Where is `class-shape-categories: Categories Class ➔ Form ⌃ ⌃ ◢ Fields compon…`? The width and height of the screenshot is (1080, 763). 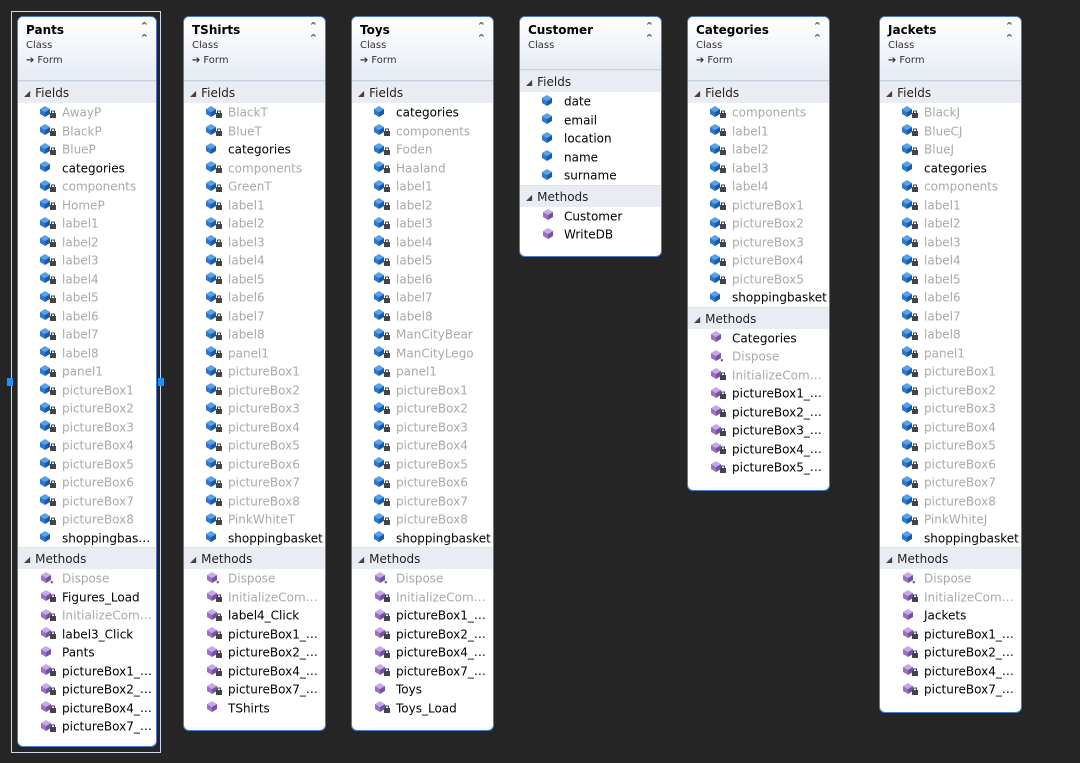 class-shape-categories: Categories Class ➔ Form ⌃ ⌃ ◢ Fields compon… is located at coordinates (758, 253).